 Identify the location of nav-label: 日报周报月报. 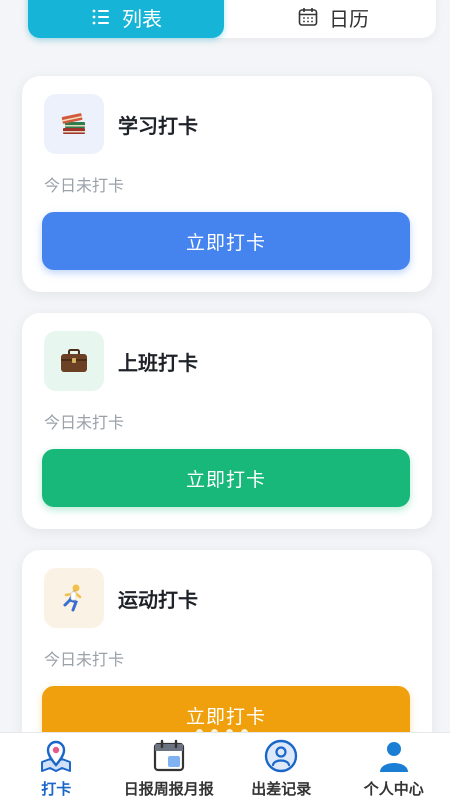
(168, 789).